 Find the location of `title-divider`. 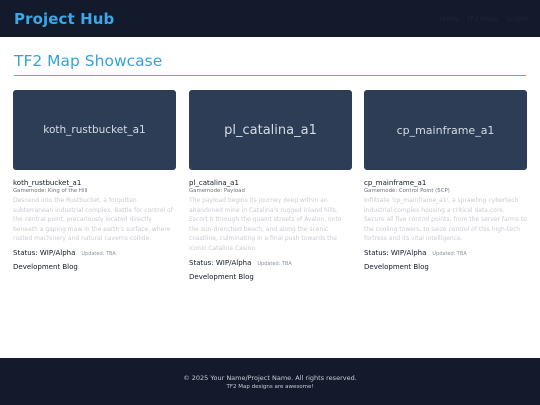

title-divider is located at coordinates (270, 75).